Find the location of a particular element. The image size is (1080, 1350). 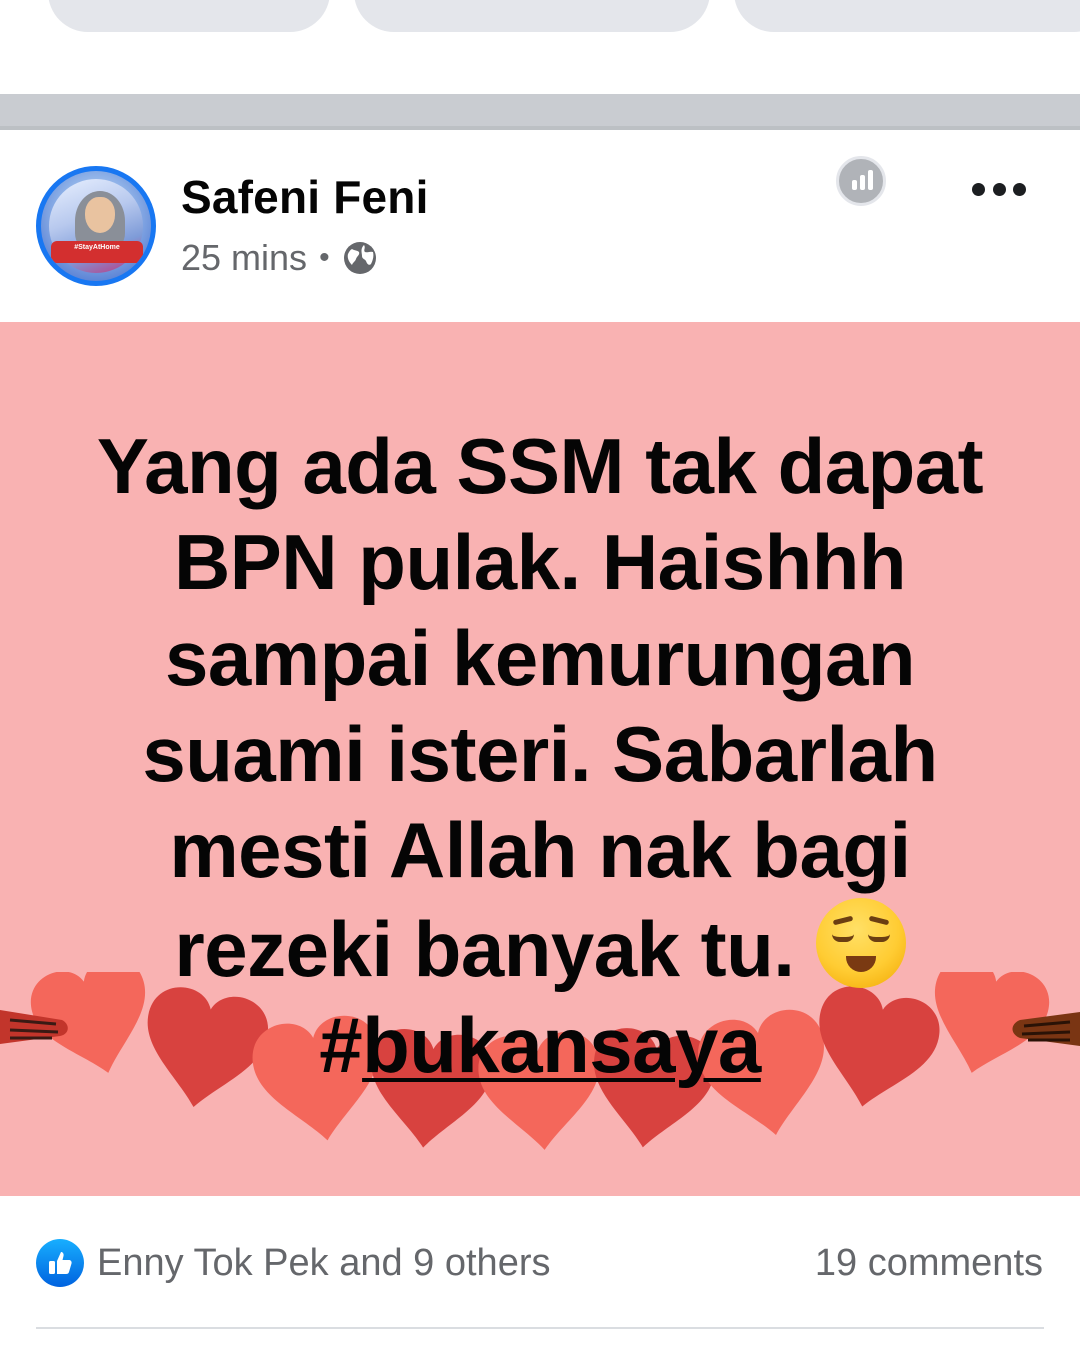

insights-icon is located at coordinates (861, 181).